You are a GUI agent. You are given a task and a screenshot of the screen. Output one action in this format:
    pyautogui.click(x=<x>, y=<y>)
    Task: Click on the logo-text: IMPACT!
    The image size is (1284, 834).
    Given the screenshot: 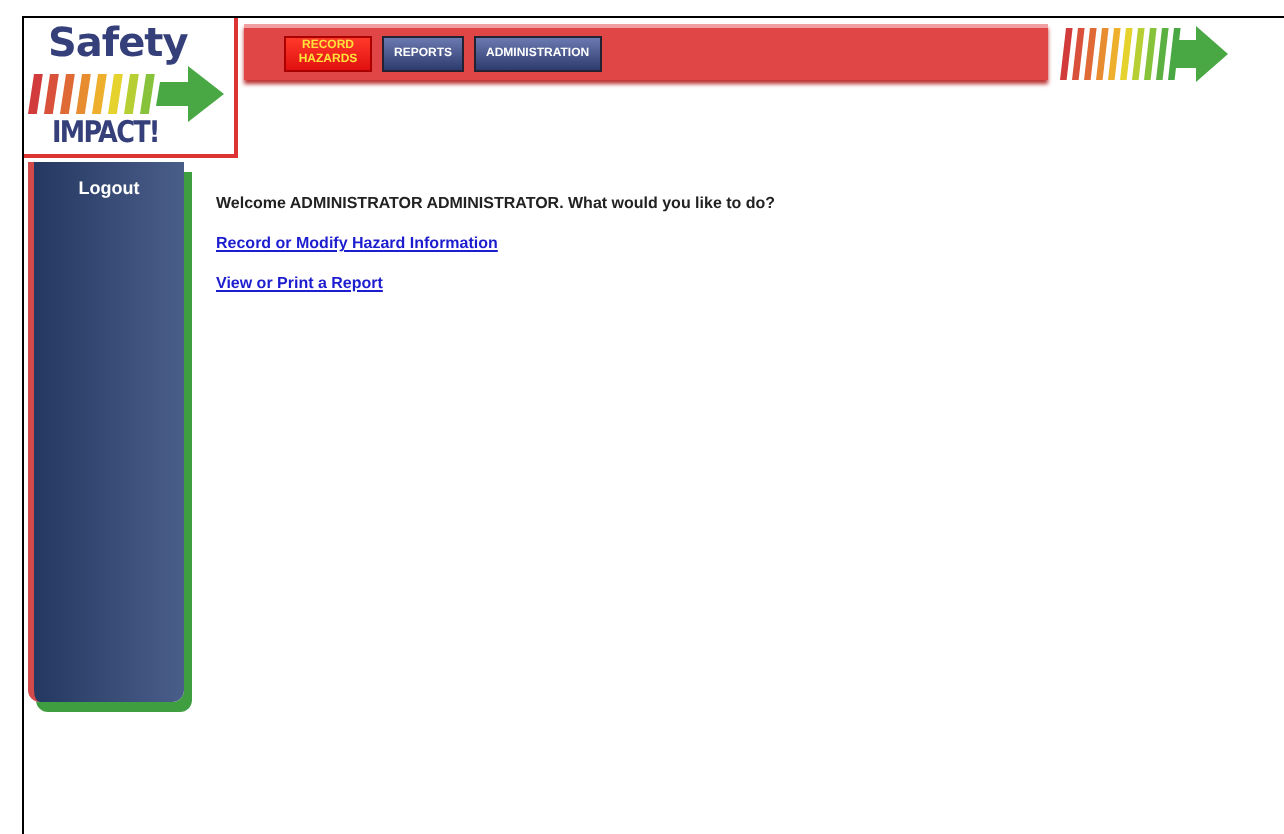 What is the action you would take?
    pyautogui.click(x=105, y=132)
    